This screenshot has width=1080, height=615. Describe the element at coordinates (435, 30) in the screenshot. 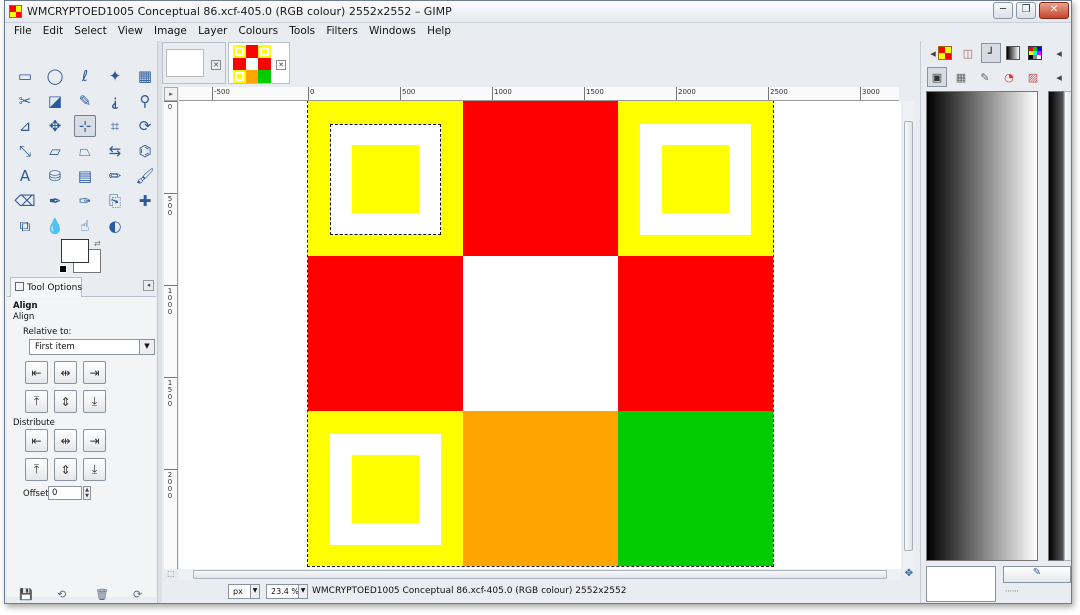

I see `menu-help: Help` at that location.